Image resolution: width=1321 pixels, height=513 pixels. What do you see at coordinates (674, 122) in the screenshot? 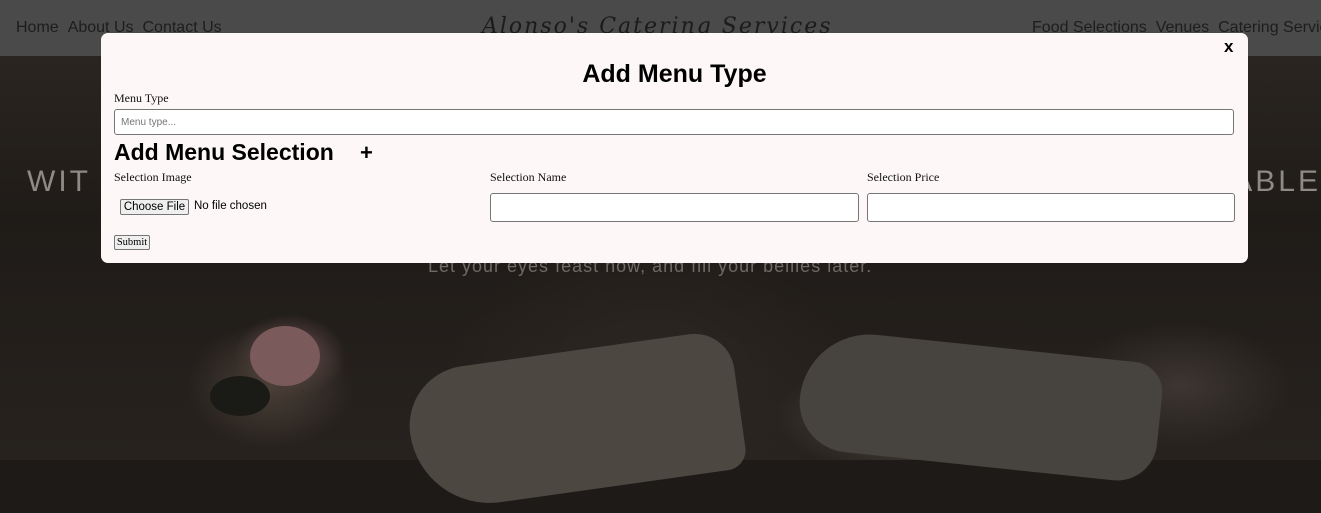
I see `menu-type-input` at bounding box center [674, 122].